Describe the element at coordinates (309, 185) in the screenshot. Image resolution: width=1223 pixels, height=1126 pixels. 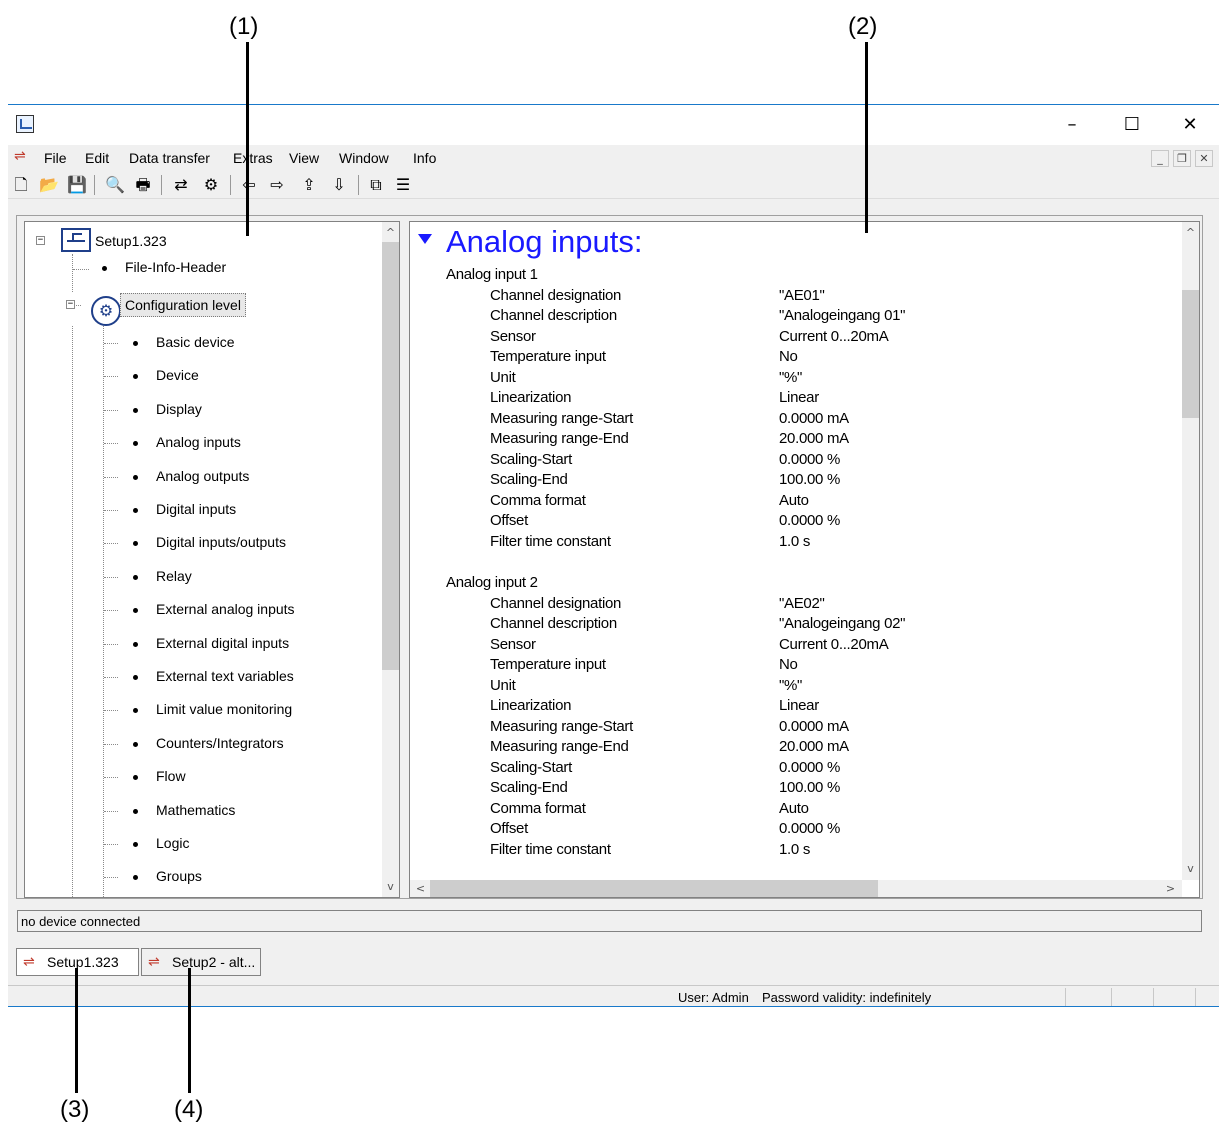
I see `upload-icon: ⇪` at that location.